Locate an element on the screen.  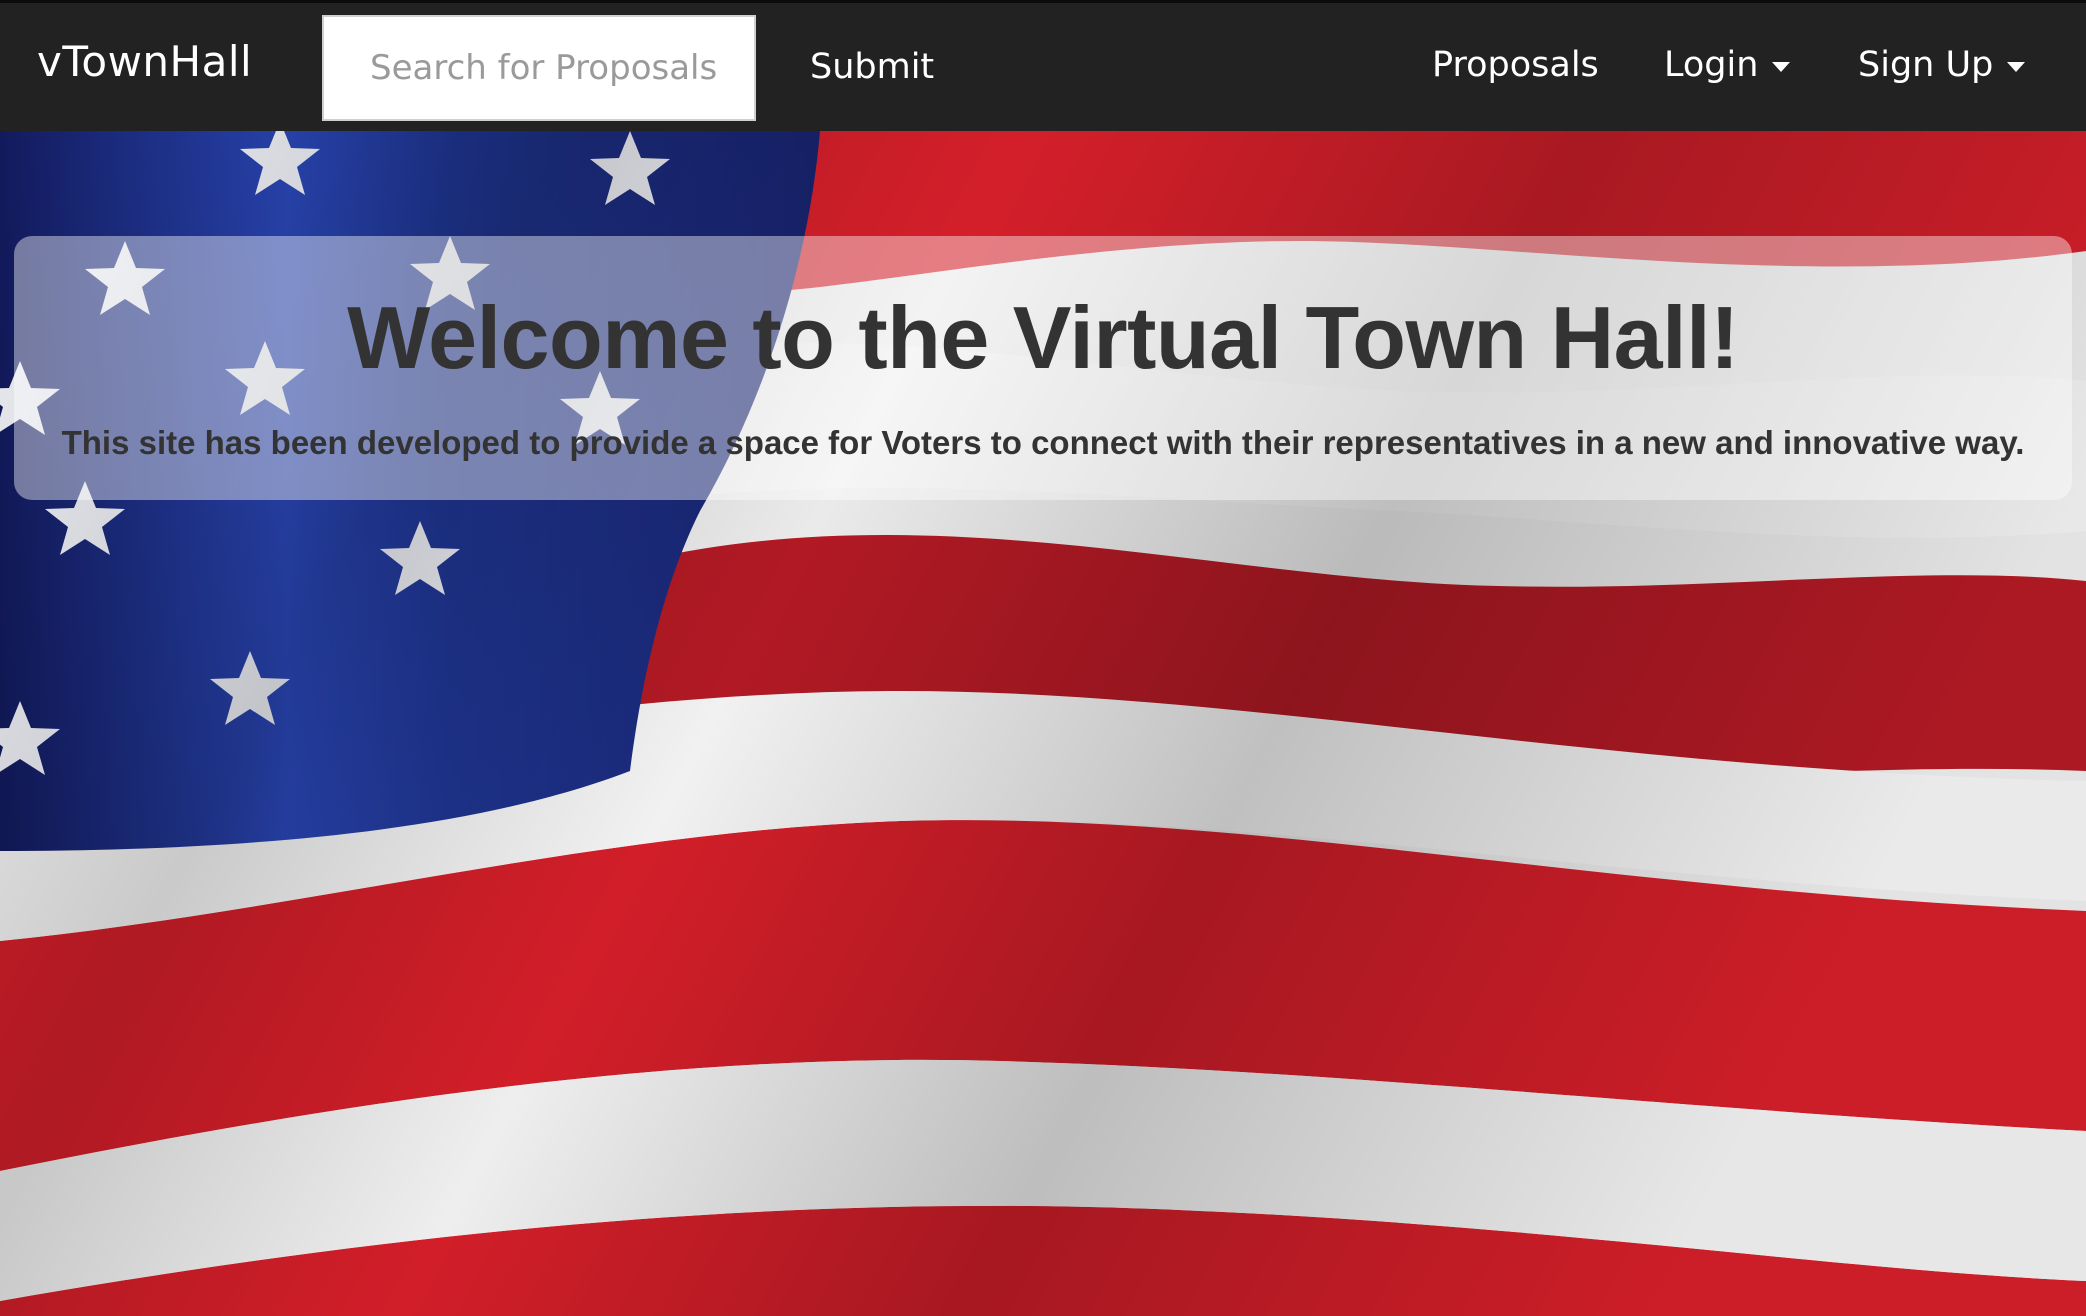
nav-login-label: Login is located at coordinates (1711, 65).